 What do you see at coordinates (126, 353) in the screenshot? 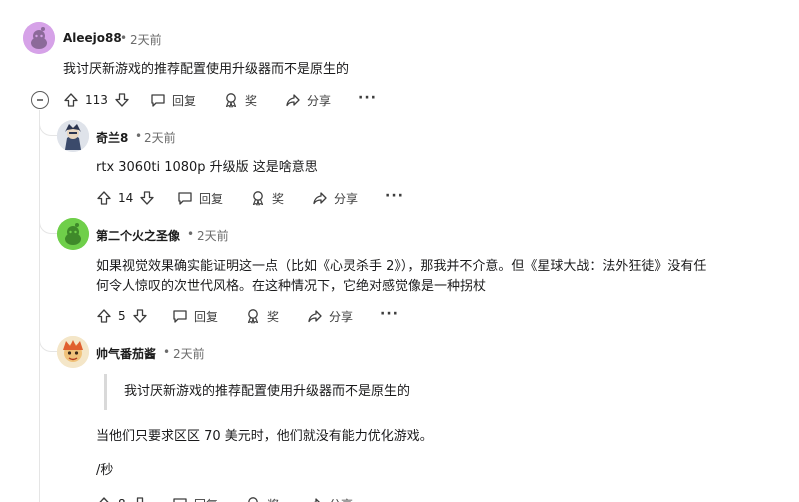
I see `username: 帅气番茄酱` at bounding box center [126, 353].